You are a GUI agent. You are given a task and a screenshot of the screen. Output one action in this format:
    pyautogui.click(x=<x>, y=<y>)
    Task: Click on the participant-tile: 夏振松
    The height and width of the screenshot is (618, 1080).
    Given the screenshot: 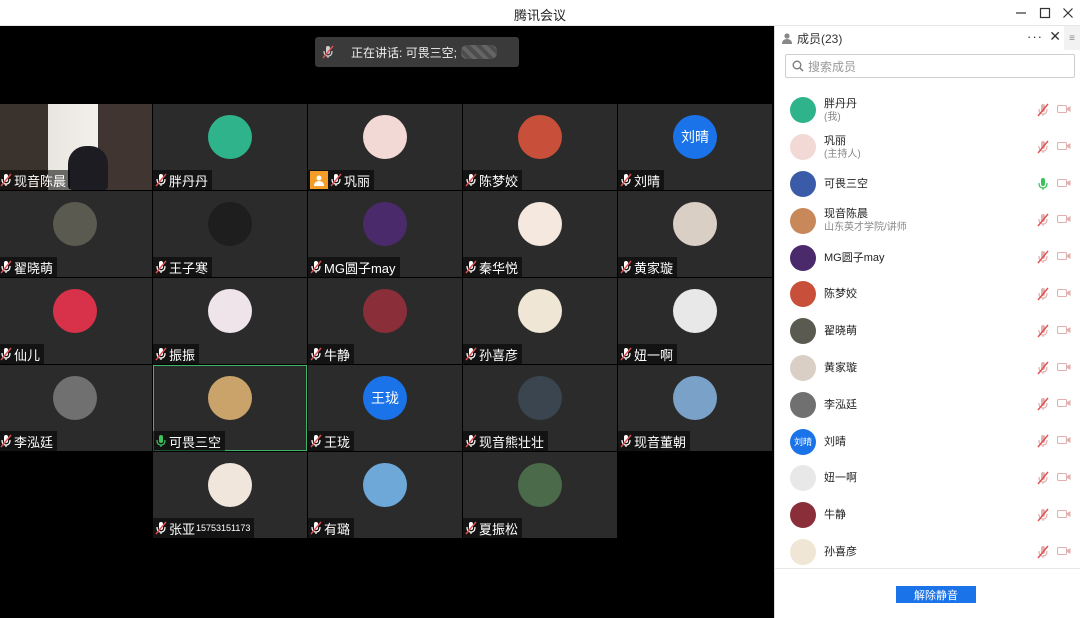 What is the action you would take?
    pyautogui.click(x=540, y=495)
    